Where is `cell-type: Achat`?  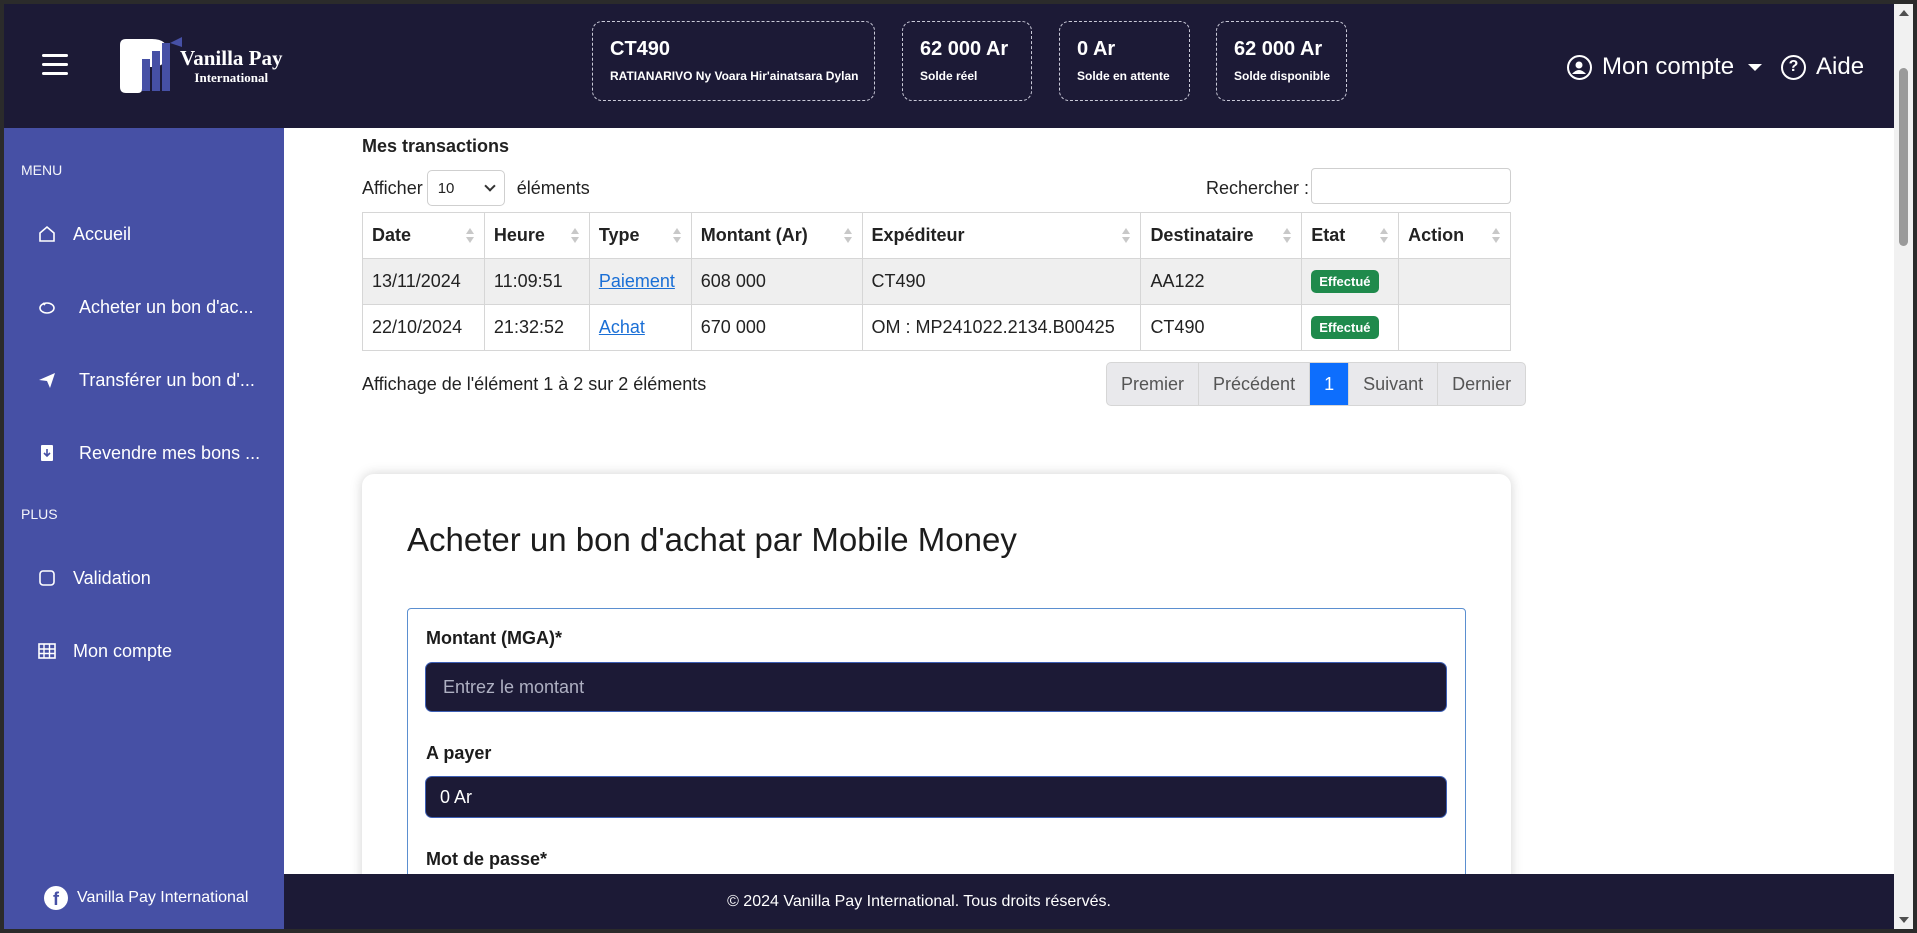
cell-type: Achat is located at coordinates (640, 327).